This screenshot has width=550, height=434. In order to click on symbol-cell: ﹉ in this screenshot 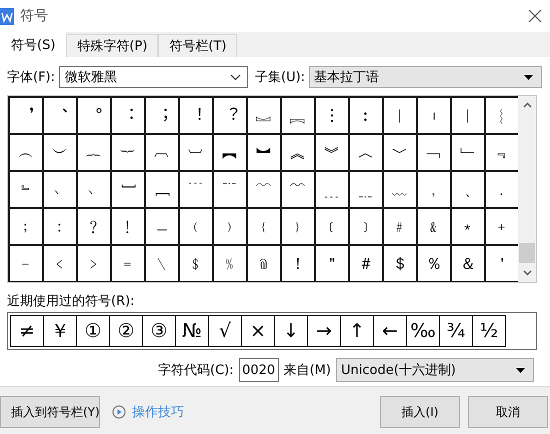, I will do `click(197, 190)`.